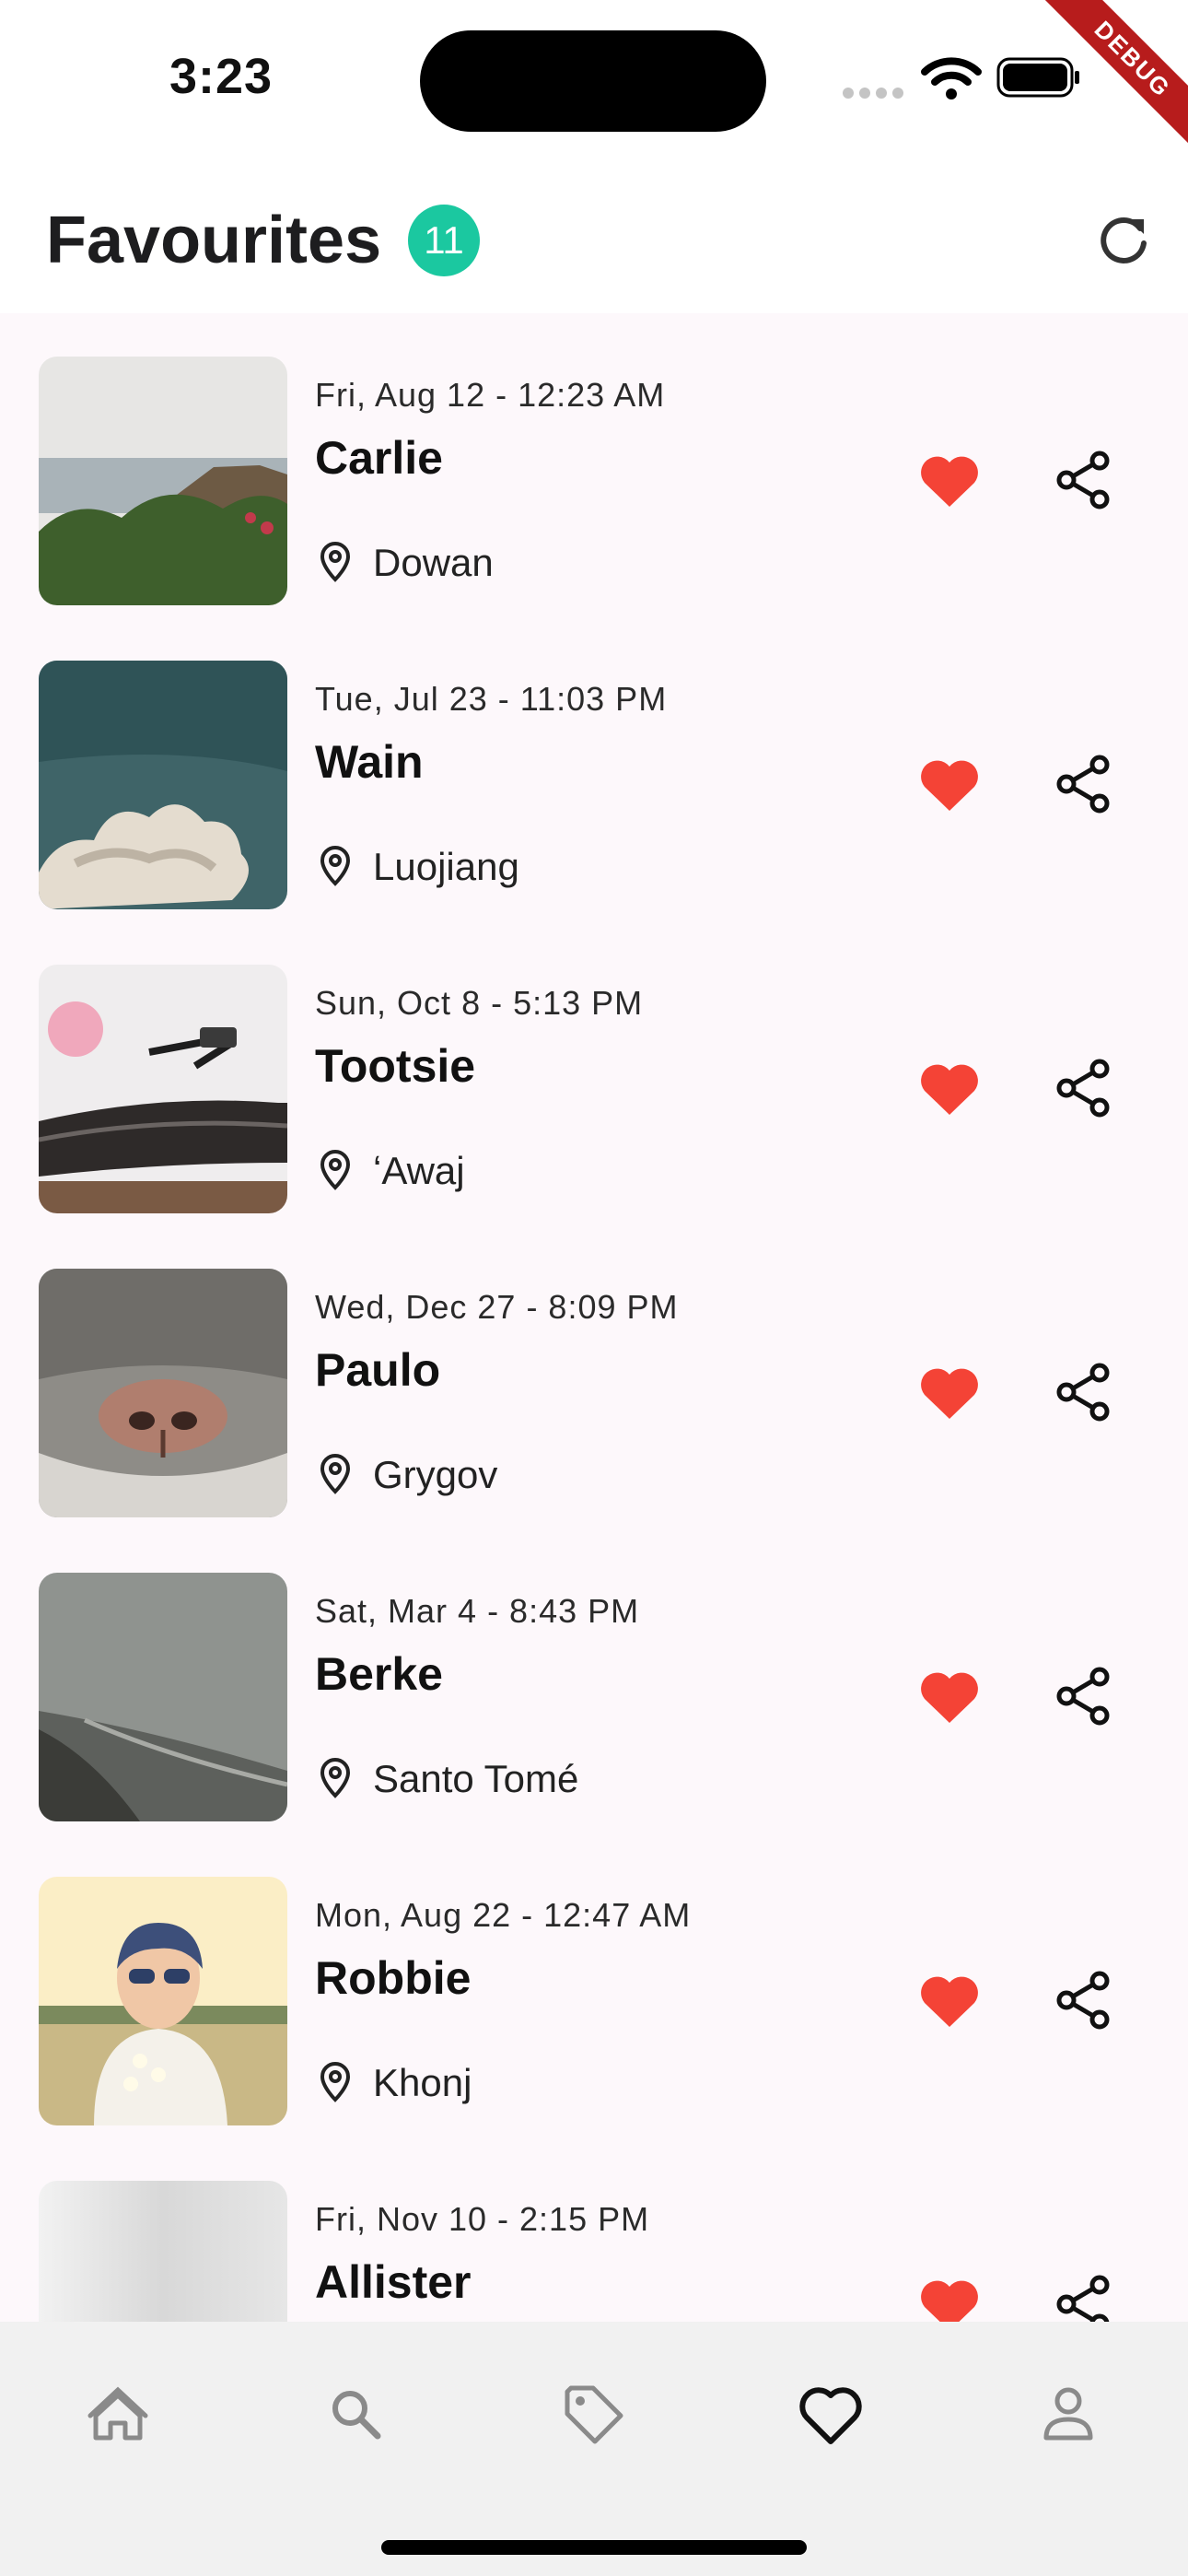 The height and width of the screenshot is (2576, 1188). Describe the element at coordinates (118, 2414) in the screenshot. I see `home-icon` at that location.